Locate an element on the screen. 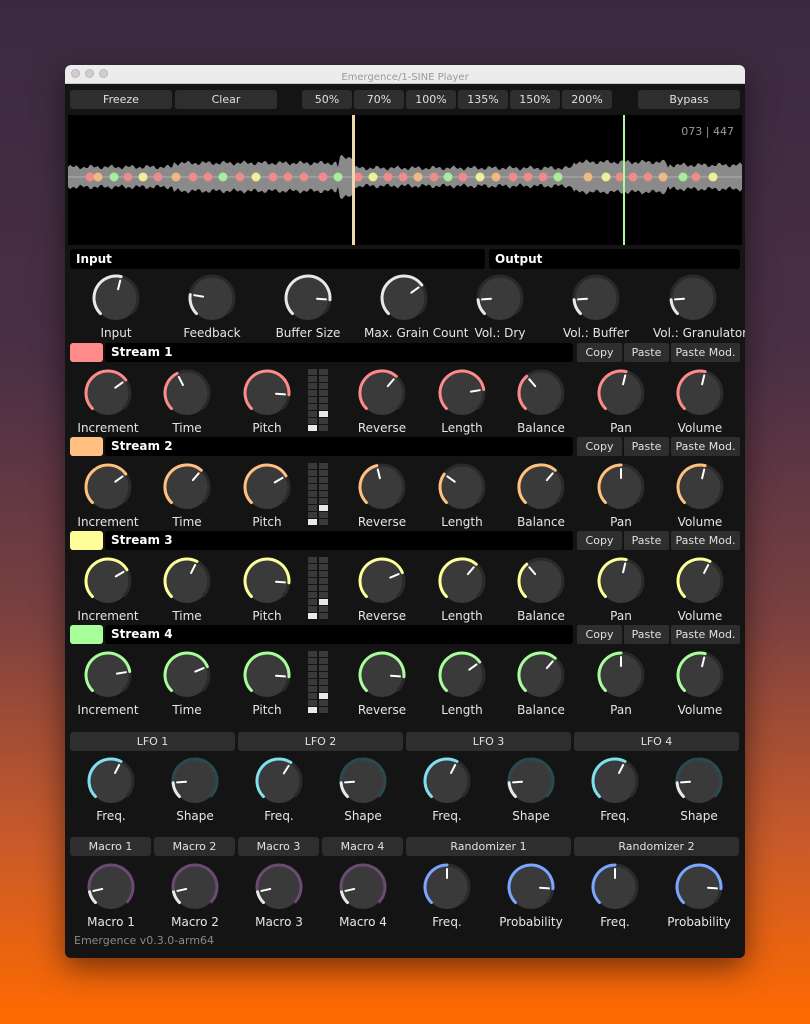  randomizer-1-probability-knob: Probability is located at coordinates (531, 895).